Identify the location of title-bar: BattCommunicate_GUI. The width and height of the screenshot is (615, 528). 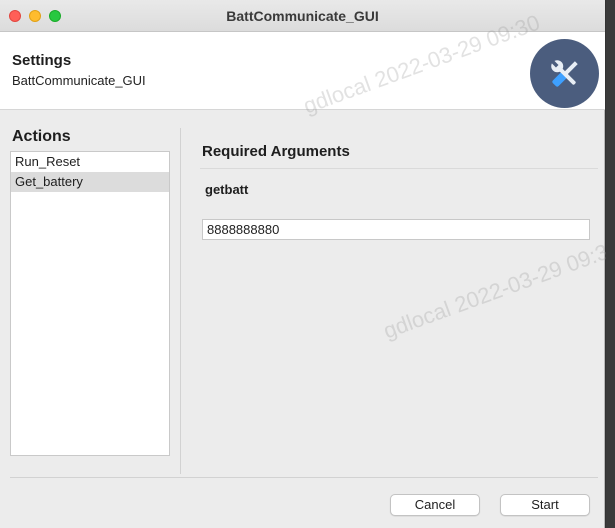
(302, 16).